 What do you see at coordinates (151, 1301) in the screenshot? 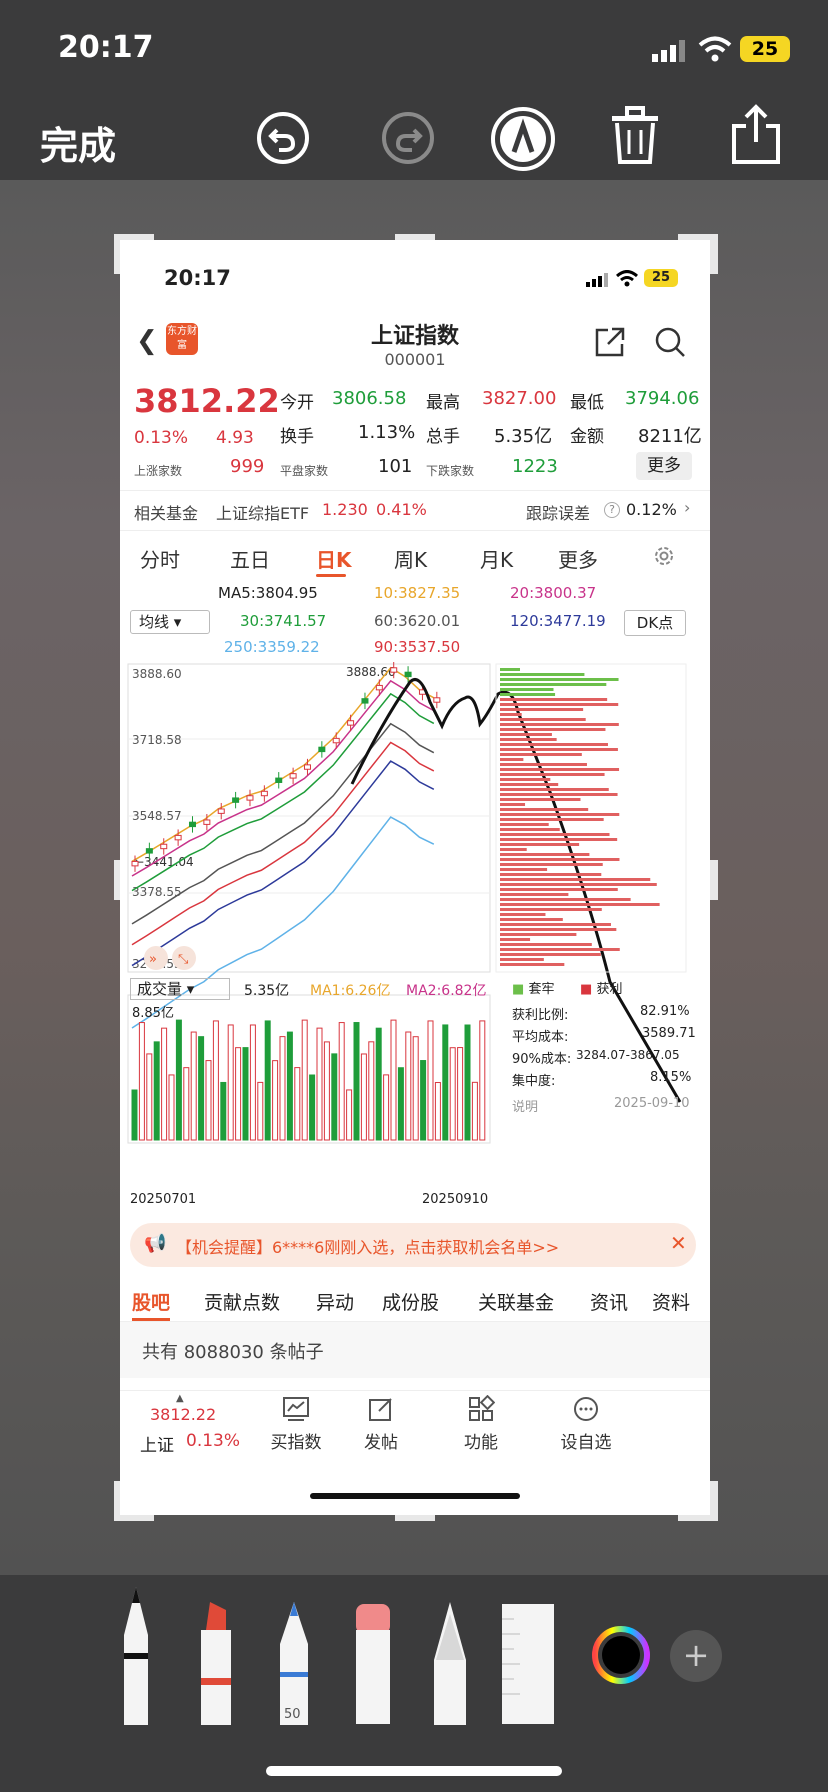
I see `tab-guba: 股吧` at bounding box center [151, 1301].